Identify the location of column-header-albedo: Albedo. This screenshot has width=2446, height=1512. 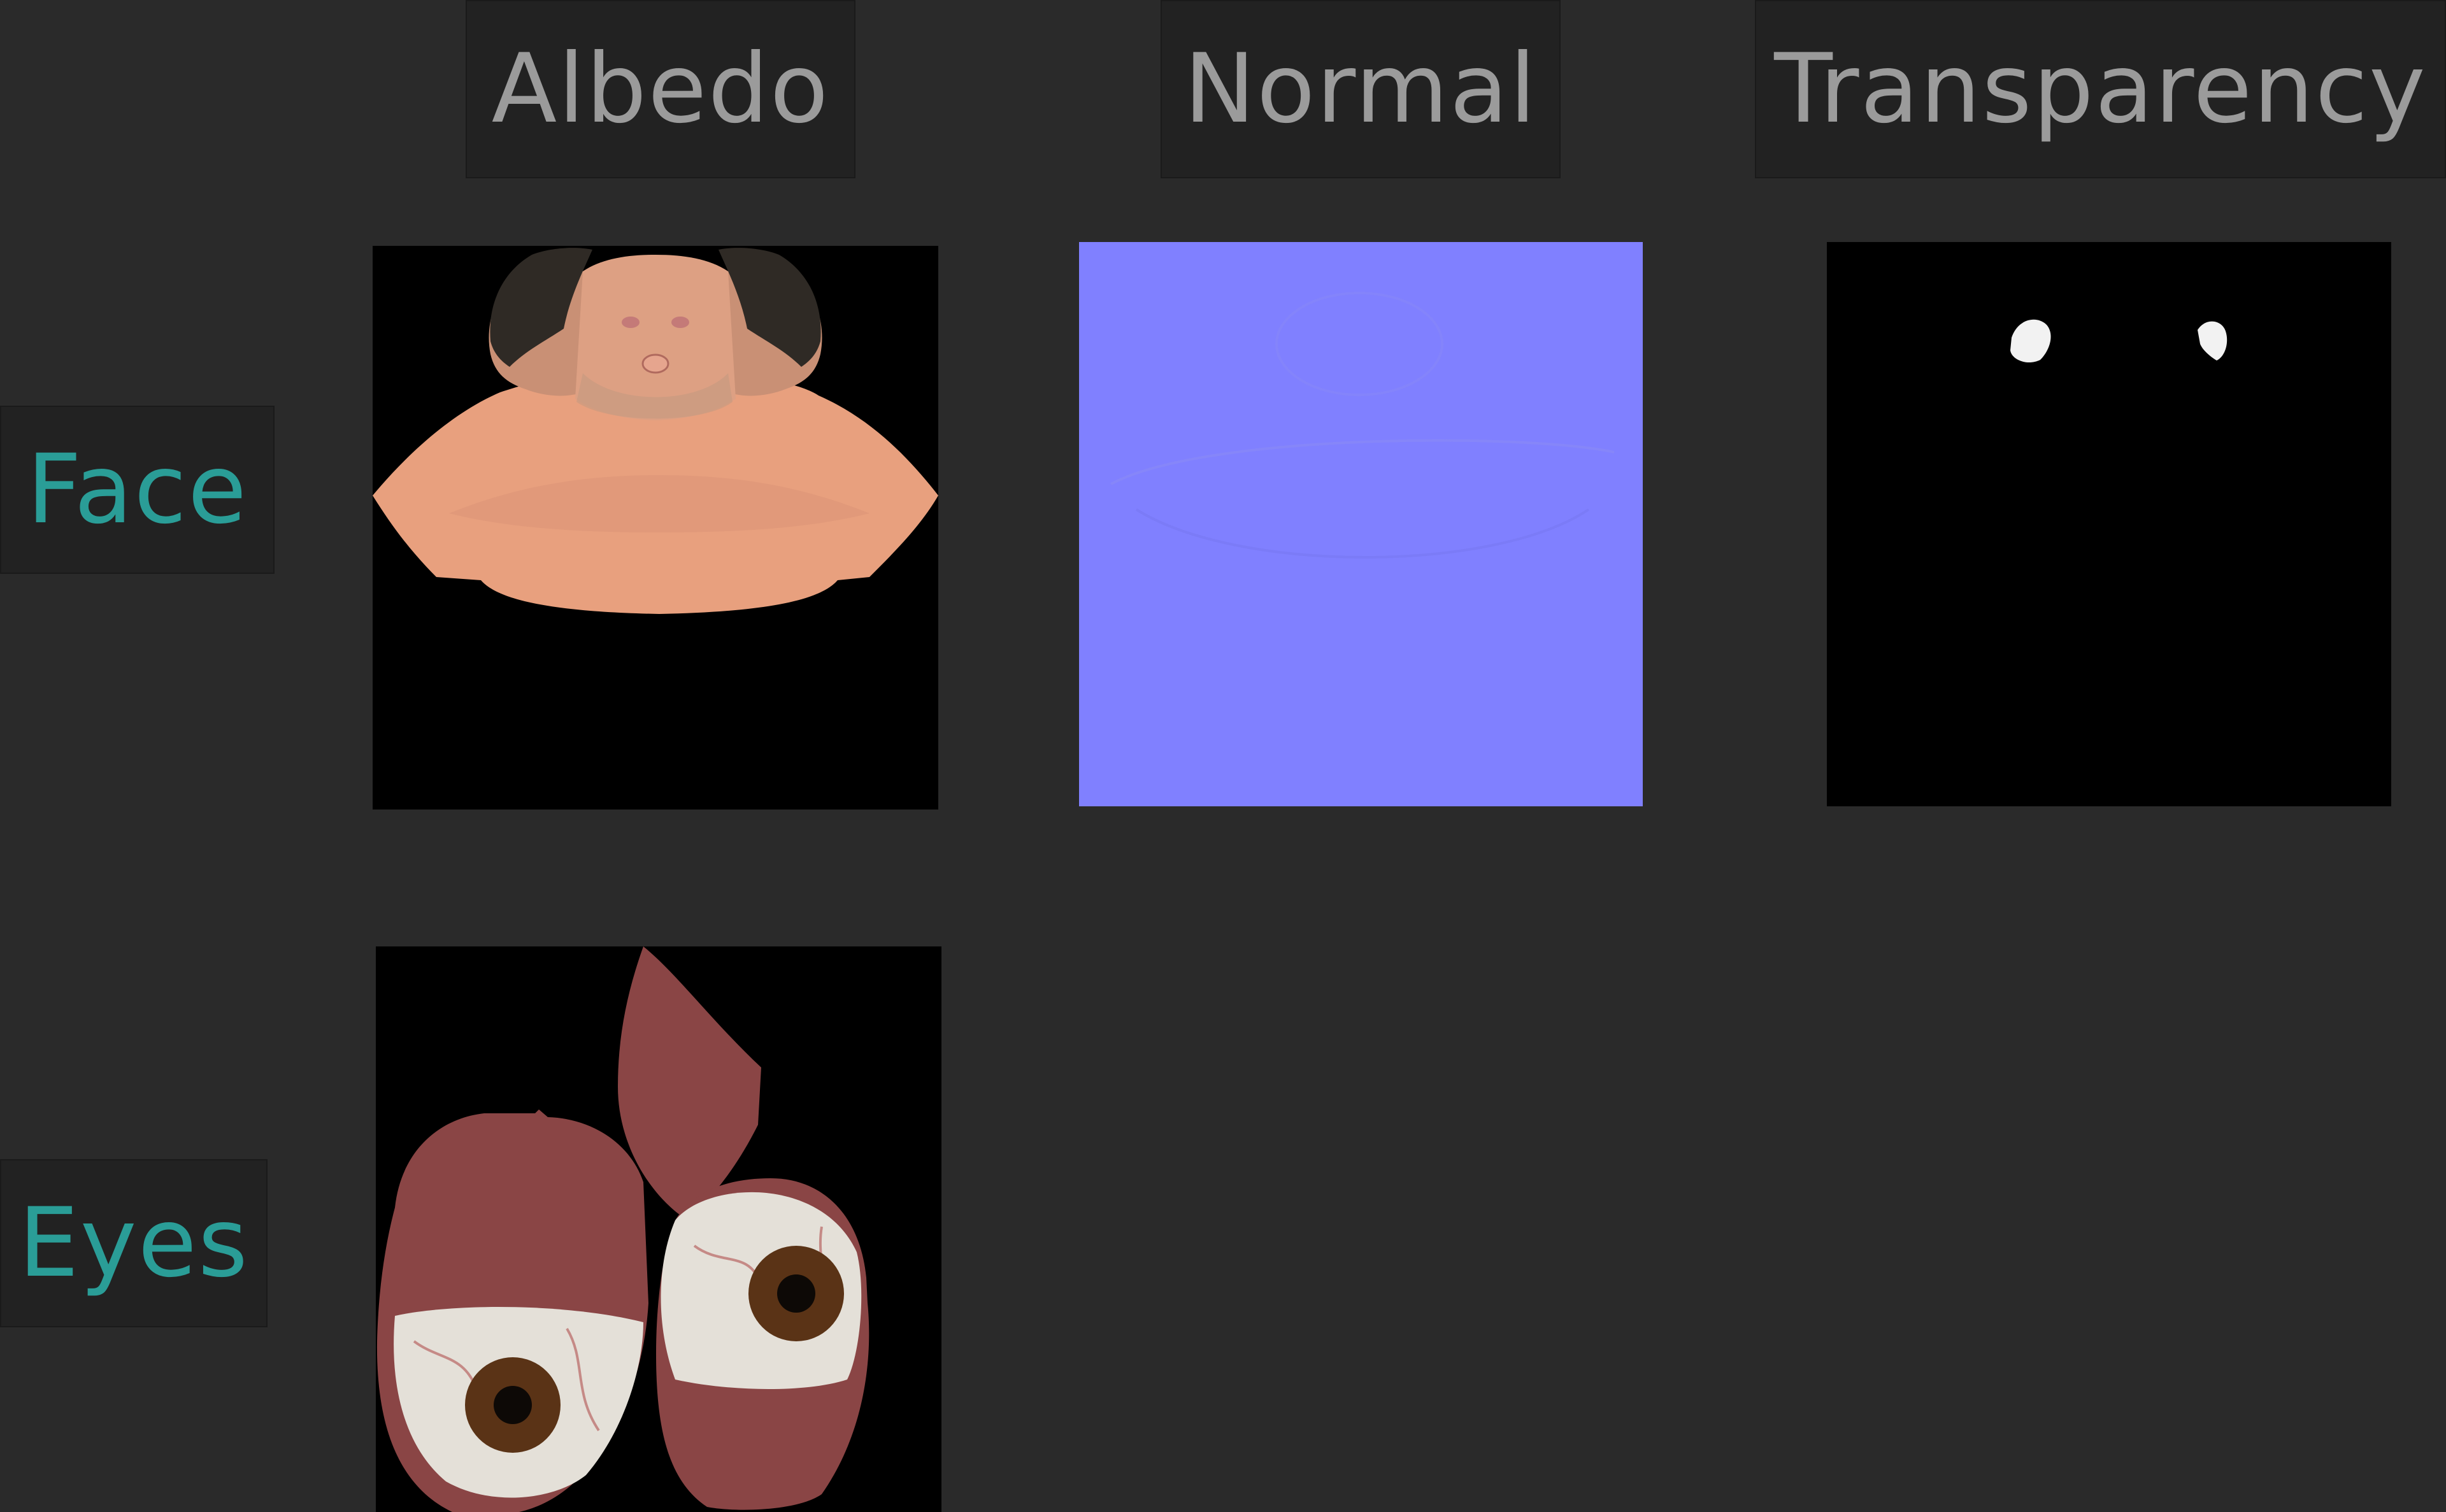
(661, 89).